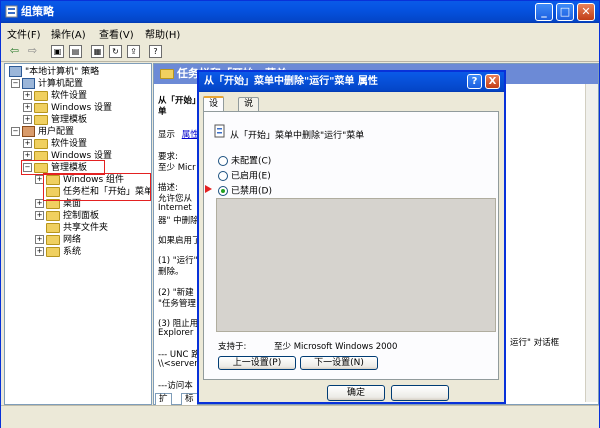 Image resolution: width=600 pixels, height=428 pixels. Describe the element at coordinates (68, 33) in the screenshot. I see `menu-action: 操作(A)` at that location.